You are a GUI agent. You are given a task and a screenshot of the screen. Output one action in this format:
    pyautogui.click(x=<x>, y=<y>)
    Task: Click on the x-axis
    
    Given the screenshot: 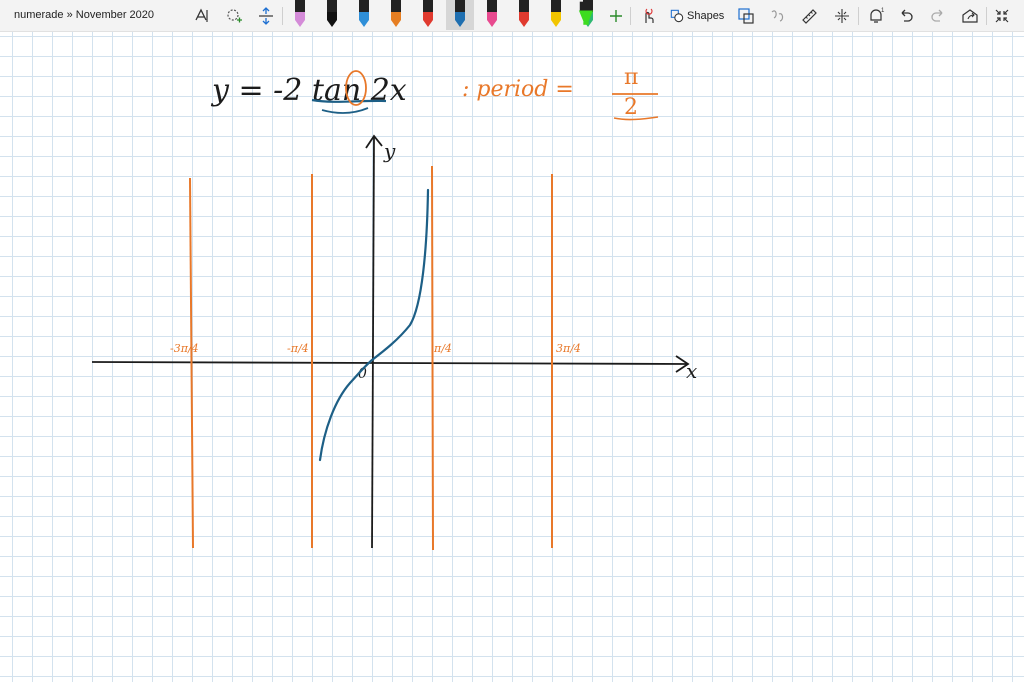 What is the action you would take?
    pyautogui.click(x=390, y=363)
    